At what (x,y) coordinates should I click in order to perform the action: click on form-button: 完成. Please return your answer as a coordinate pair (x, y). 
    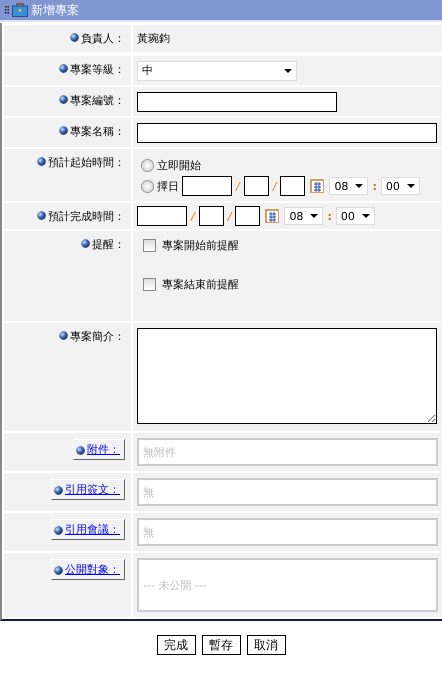
    Looking at the image, I should click on (176, 645).